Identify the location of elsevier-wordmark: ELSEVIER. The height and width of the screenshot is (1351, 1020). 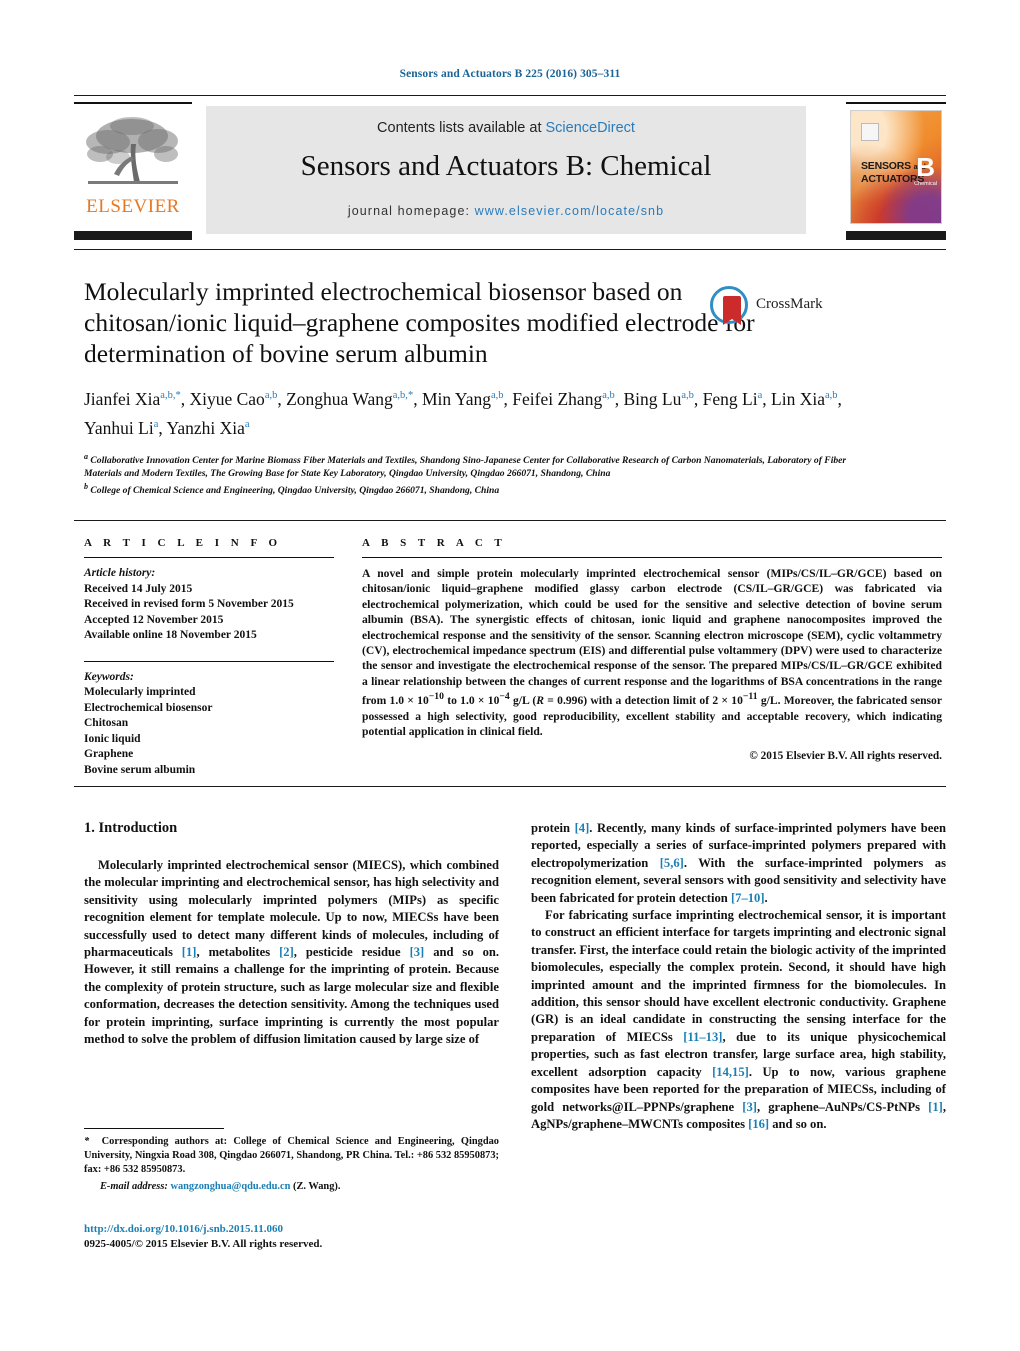
(133, 206).